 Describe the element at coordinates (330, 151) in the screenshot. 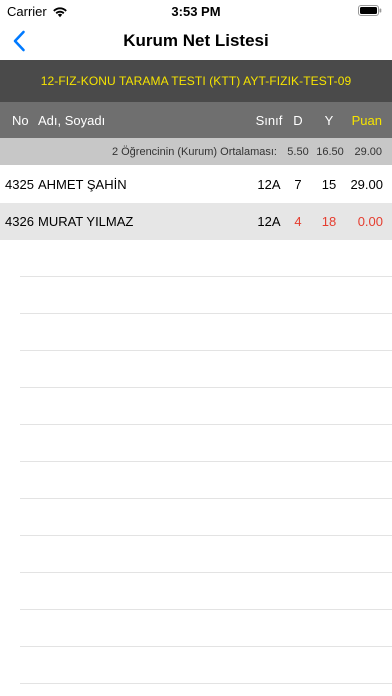

I see `summary-y: 16.50` at that location.